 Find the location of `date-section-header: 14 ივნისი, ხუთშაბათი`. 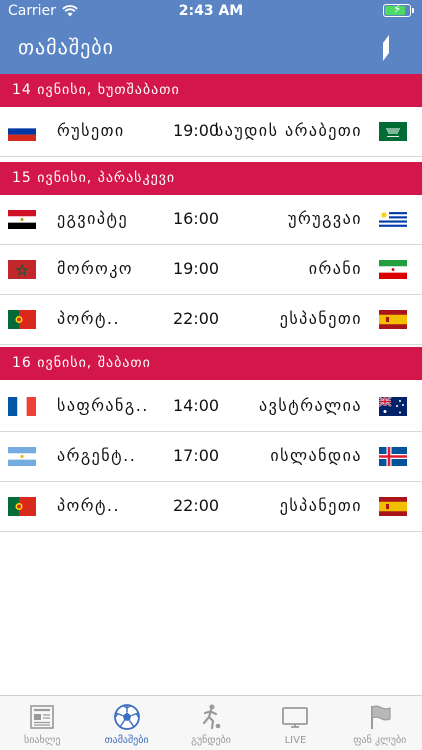

date-section-header: 14 ივნისი, ხუთშაბათი is located at coordinates (211, 90).